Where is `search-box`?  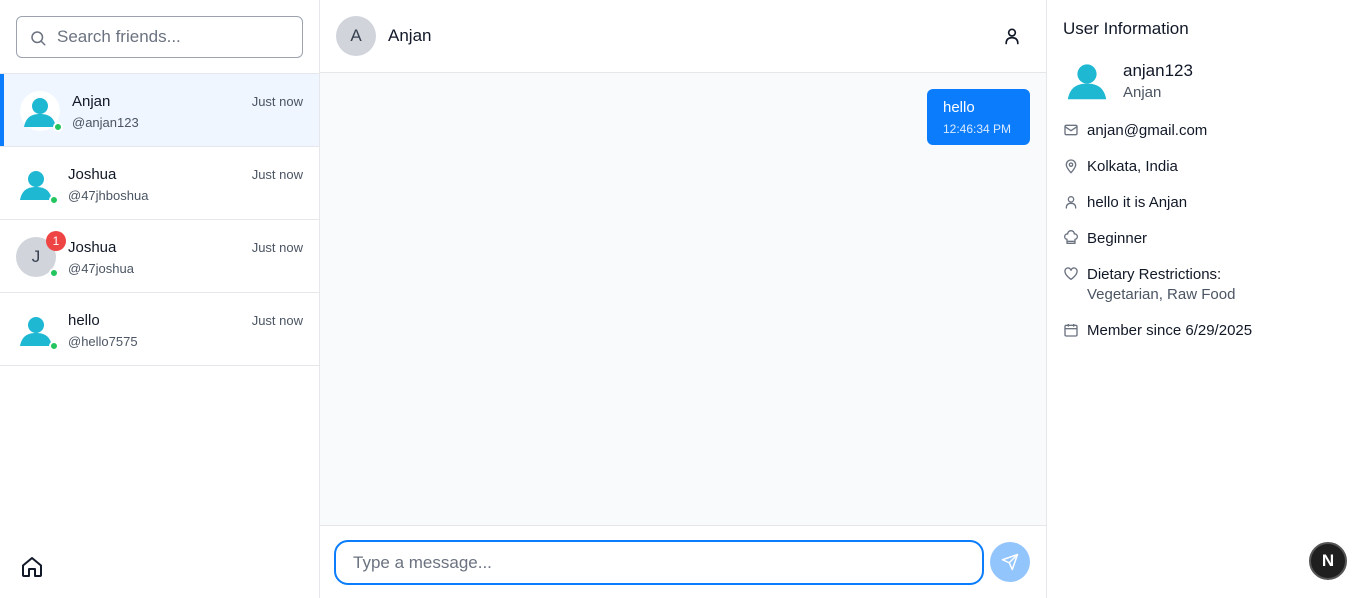 search-box is located at coordinates (159, 37).